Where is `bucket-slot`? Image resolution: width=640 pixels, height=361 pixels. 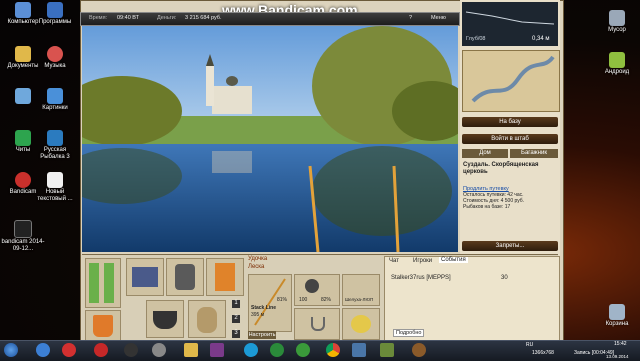 bucket-slot is located at coordinates (103, 326).